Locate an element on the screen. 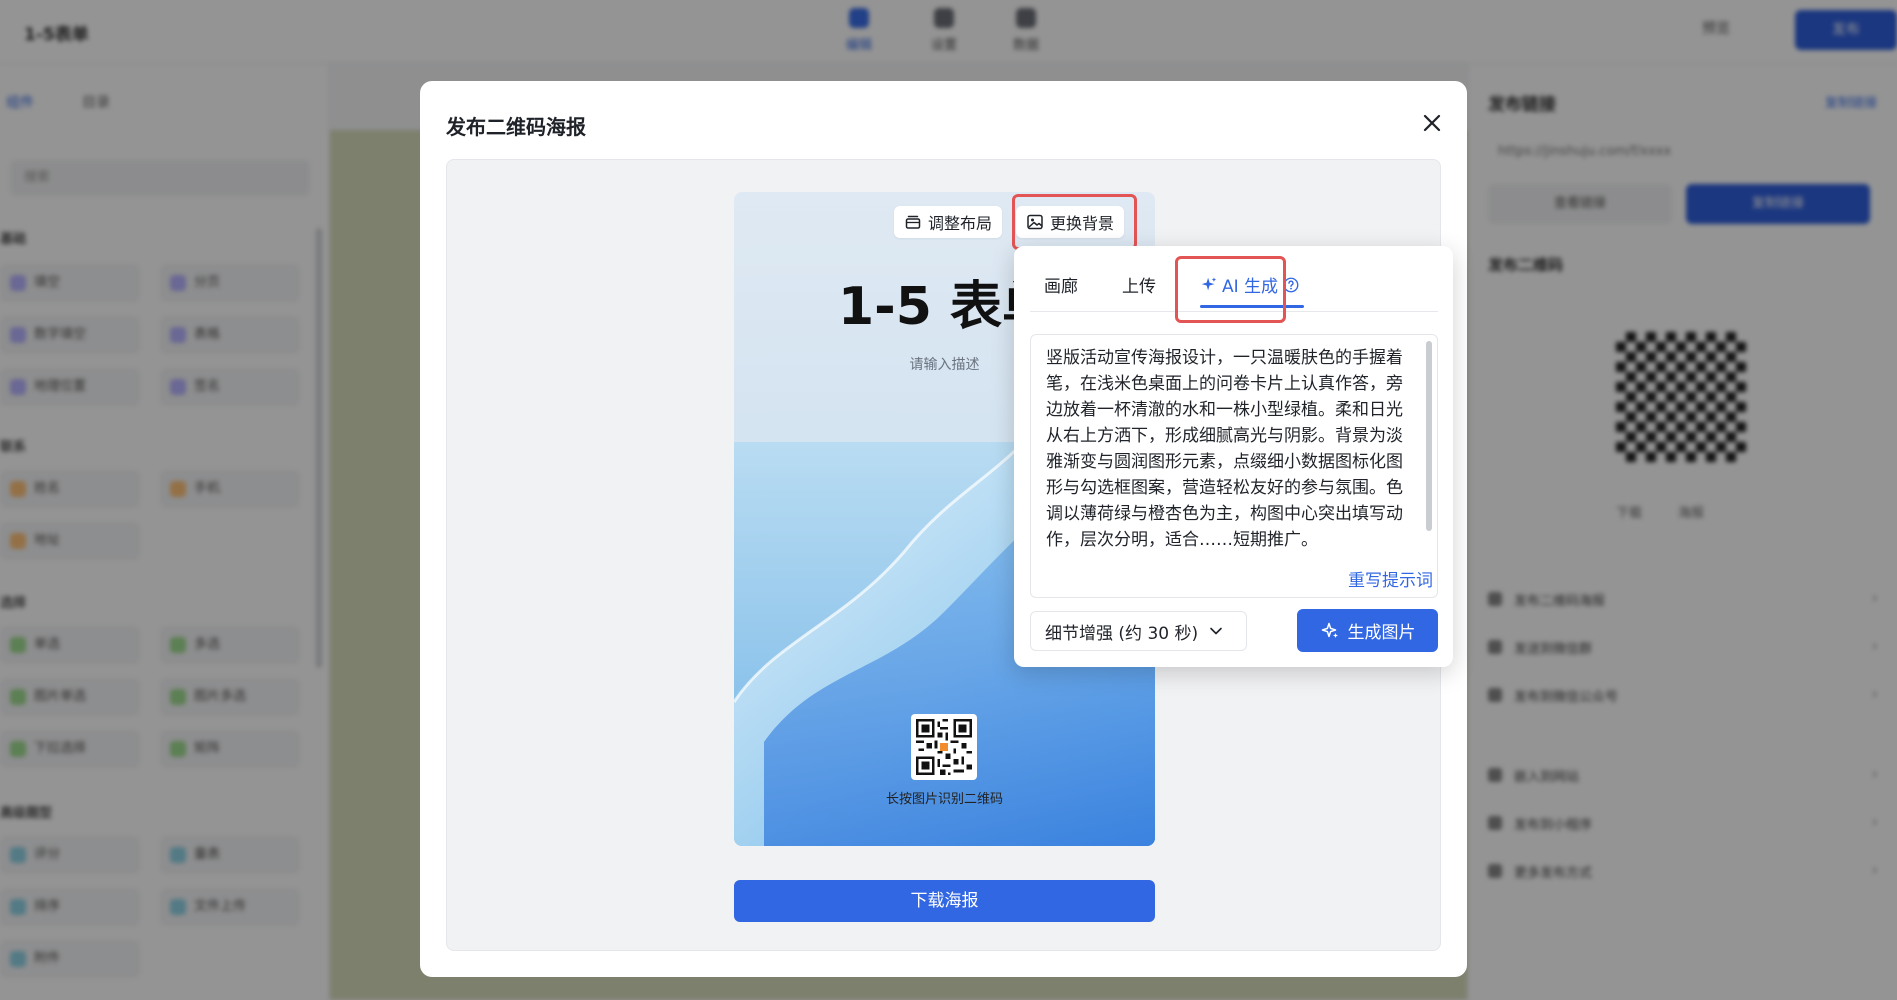 The image size is (1897, 1000). tab-gallery: 画廊 is located at coordinates (1061, 284).